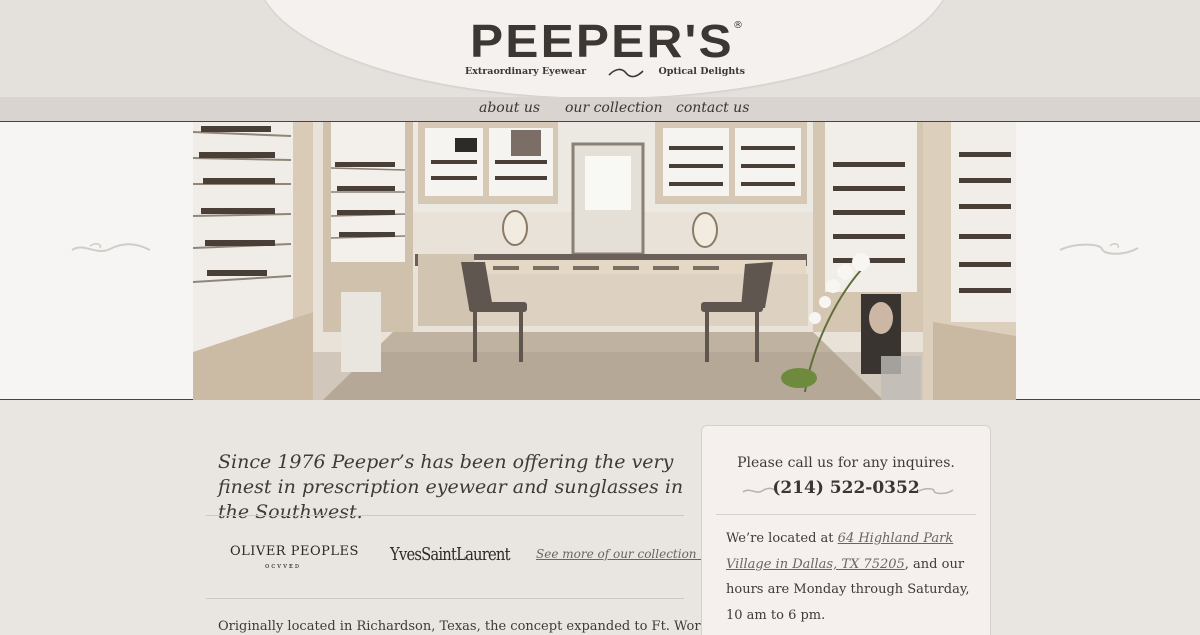 Image resolution: width=1200 pixels, height=635 pixels. What do you see at coordinates (526, 71) in the screenshot?
I see `tagline-left: Extraordinary Eyewear` at bounding box center [526, 71].